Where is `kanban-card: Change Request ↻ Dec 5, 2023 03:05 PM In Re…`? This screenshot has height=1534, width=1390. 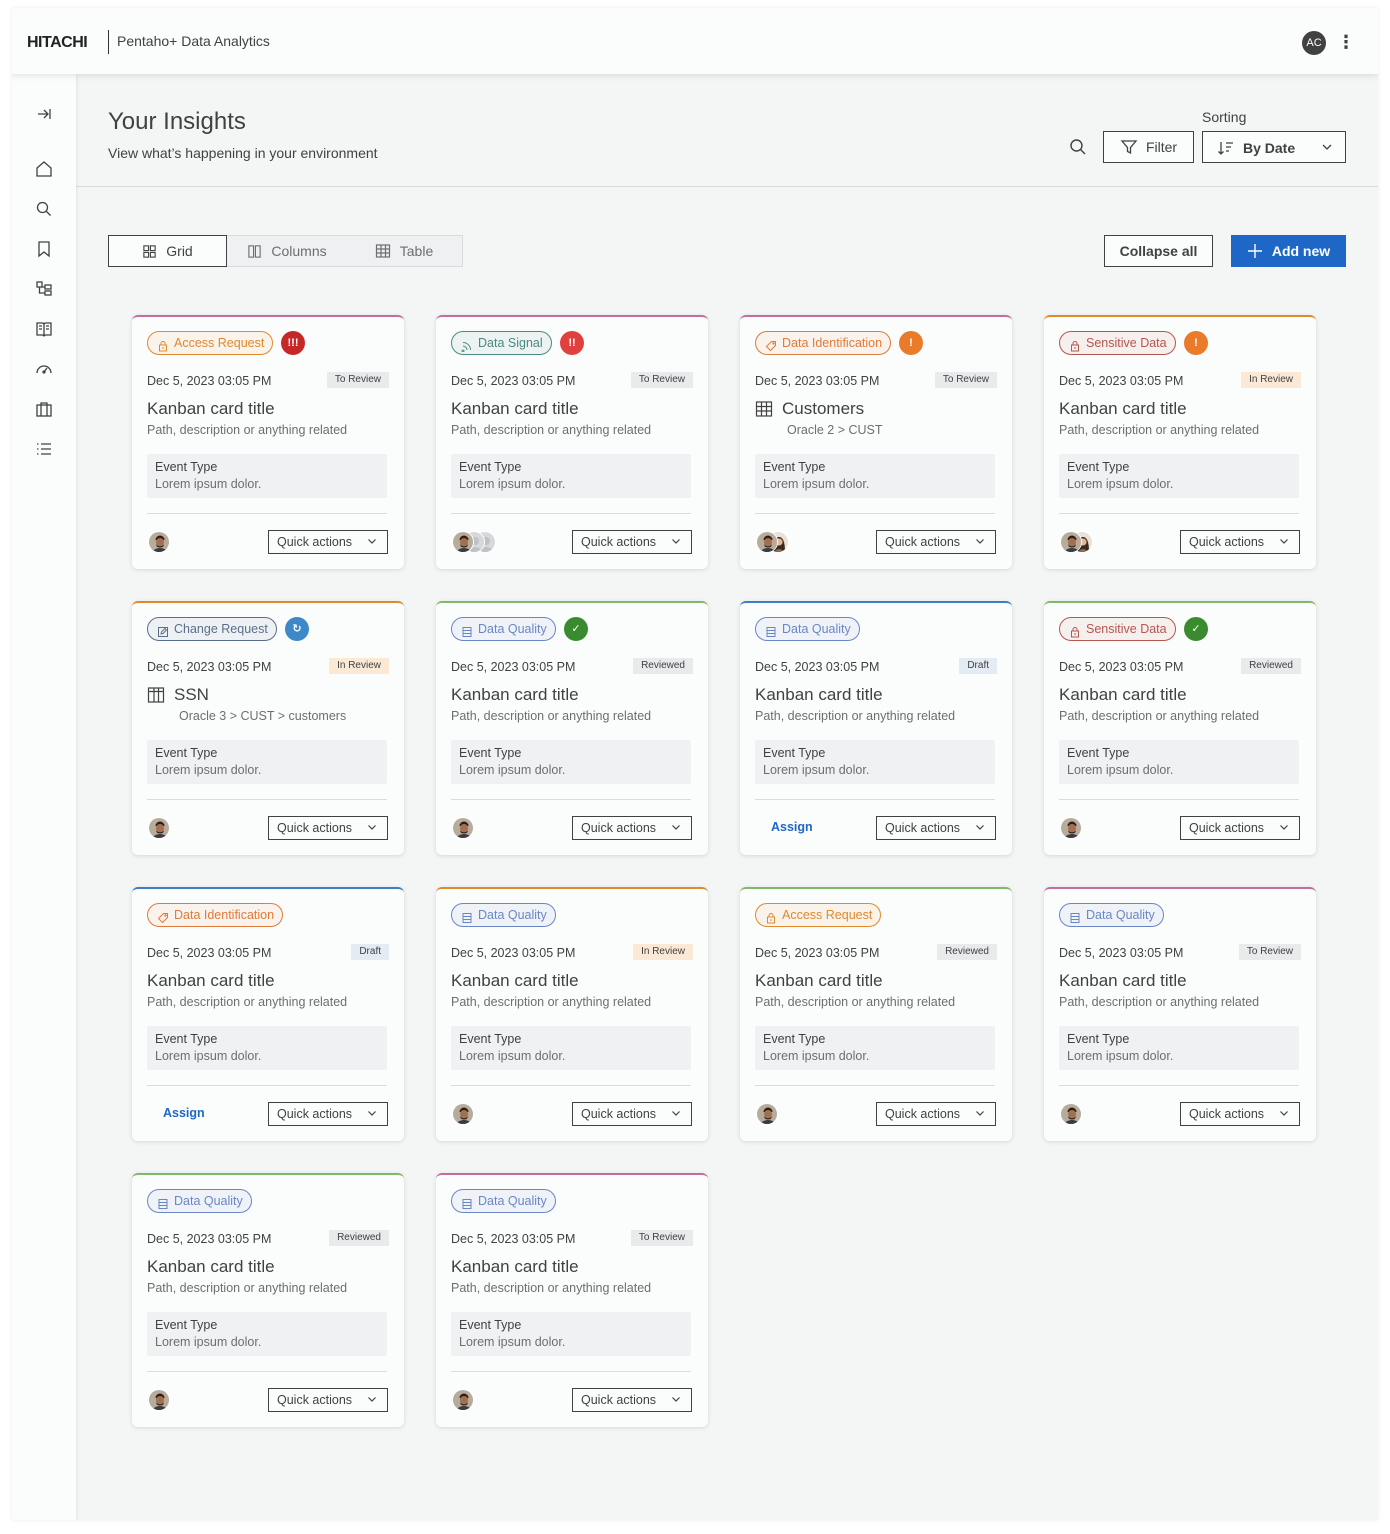
kanban-card: Change Request ↻ Dec 5, 2023 03:05 PM In Re… is located at coordinates (268, 728).